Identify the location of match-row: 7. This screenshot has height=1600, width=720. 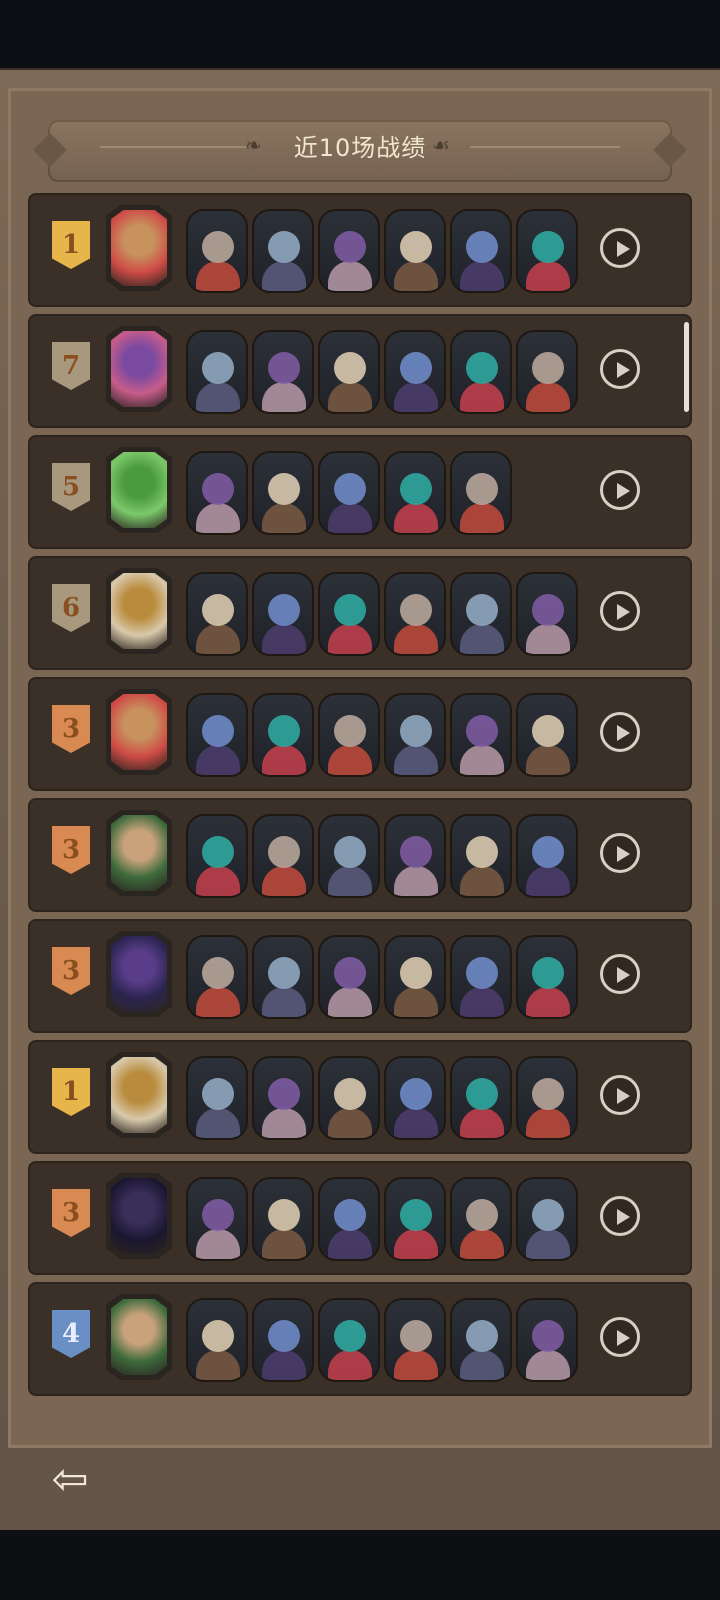
(360, 371).